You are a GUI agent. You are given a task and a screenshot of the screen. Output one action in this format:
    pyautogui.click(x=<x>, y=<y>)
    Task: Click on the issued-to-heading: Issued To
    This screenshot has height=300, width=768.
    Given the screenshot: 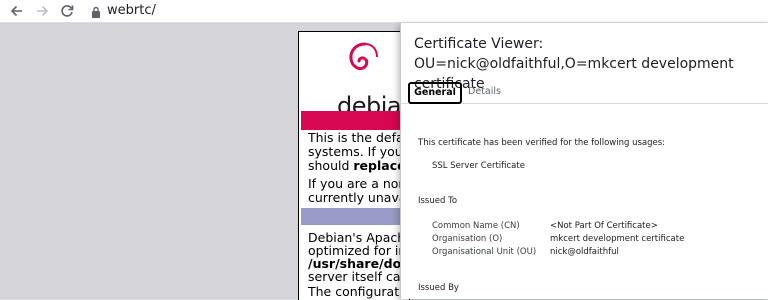 What is the action you would take?
    pyautogui.click(x=438, y=201)
    